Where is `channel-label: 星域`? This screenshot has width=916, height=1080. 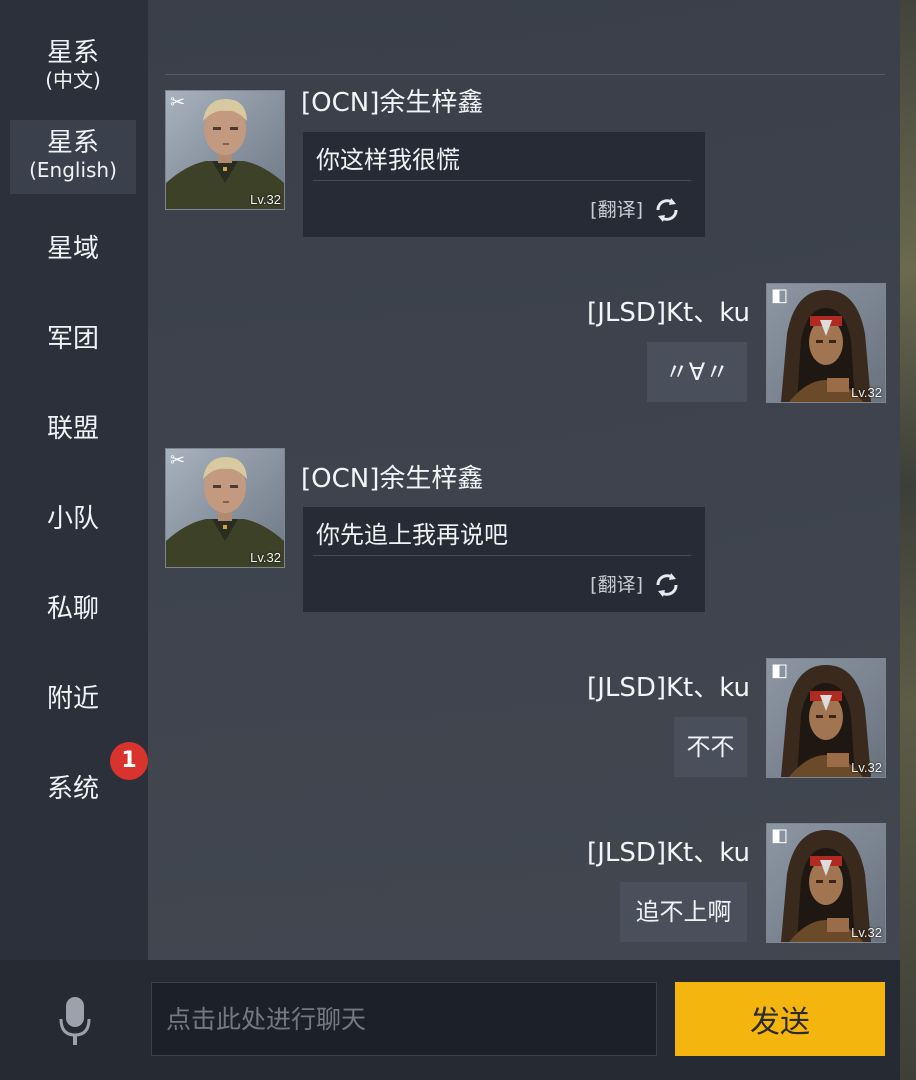 channel-label: 星域 is located at coordinates (72, 249).